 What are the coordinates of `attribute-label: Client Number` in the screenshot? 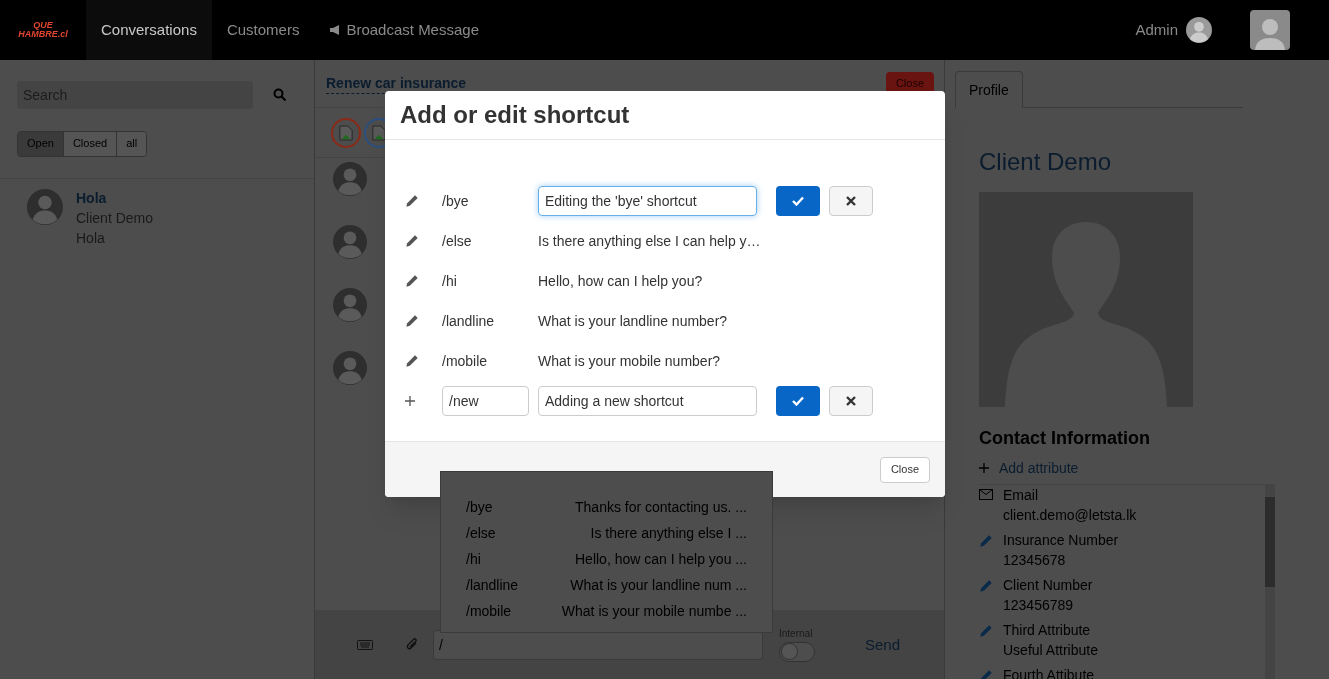 It's located at (1048, 585).